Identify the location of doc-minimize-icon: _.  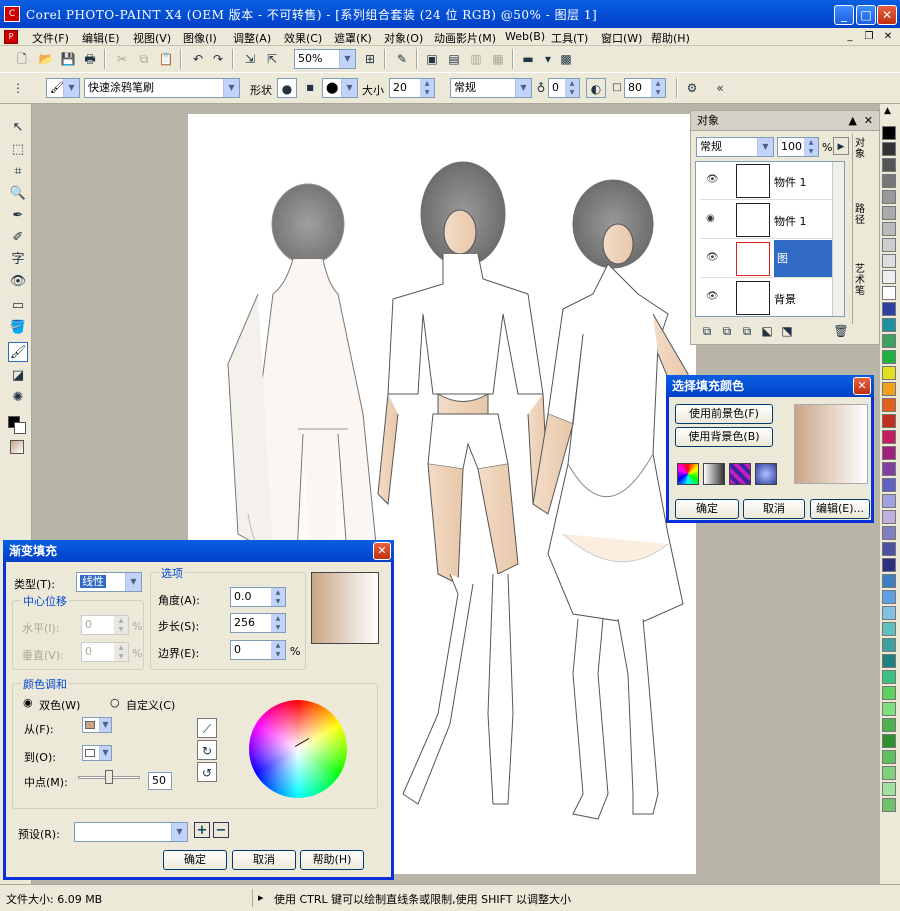
(850, 37).